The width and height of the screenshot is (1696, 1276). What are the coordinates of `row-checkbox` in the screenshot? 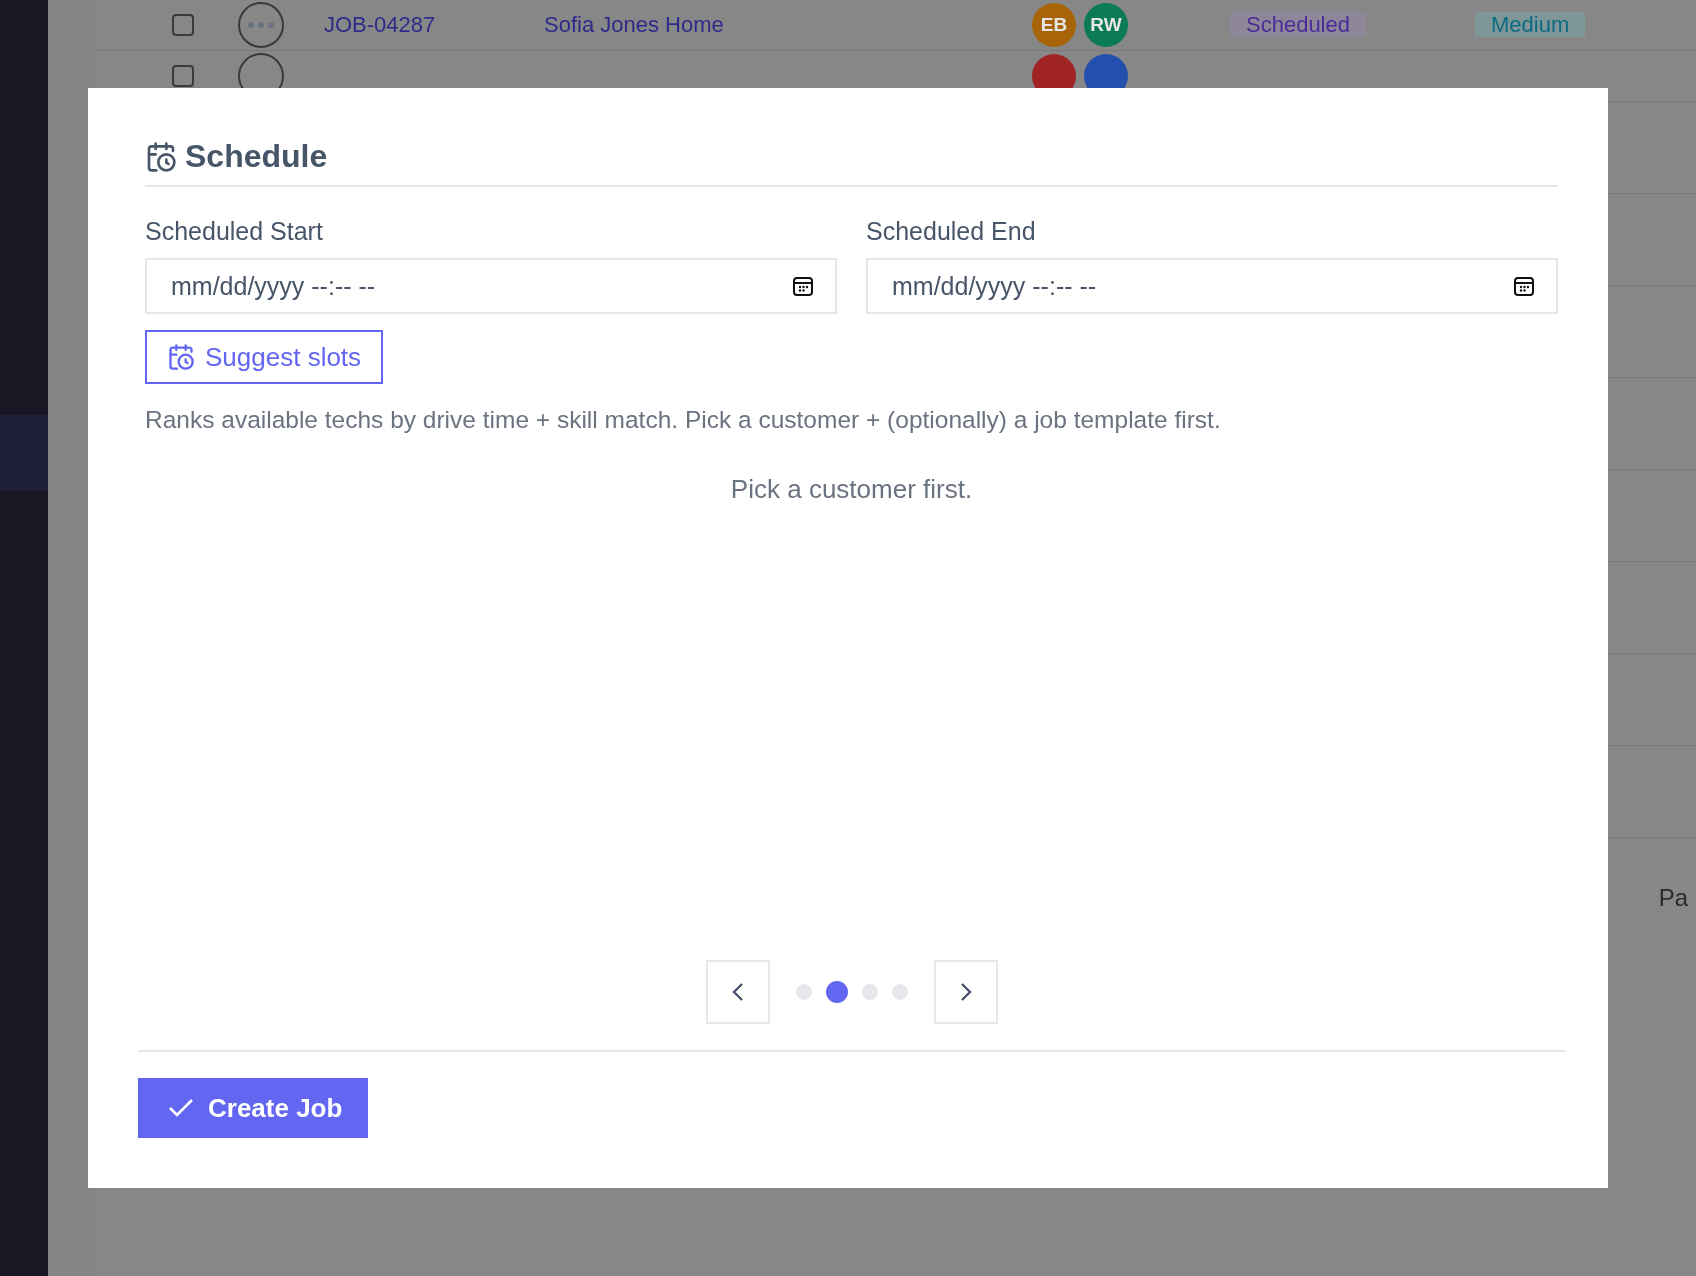 It's located at (183, 25).